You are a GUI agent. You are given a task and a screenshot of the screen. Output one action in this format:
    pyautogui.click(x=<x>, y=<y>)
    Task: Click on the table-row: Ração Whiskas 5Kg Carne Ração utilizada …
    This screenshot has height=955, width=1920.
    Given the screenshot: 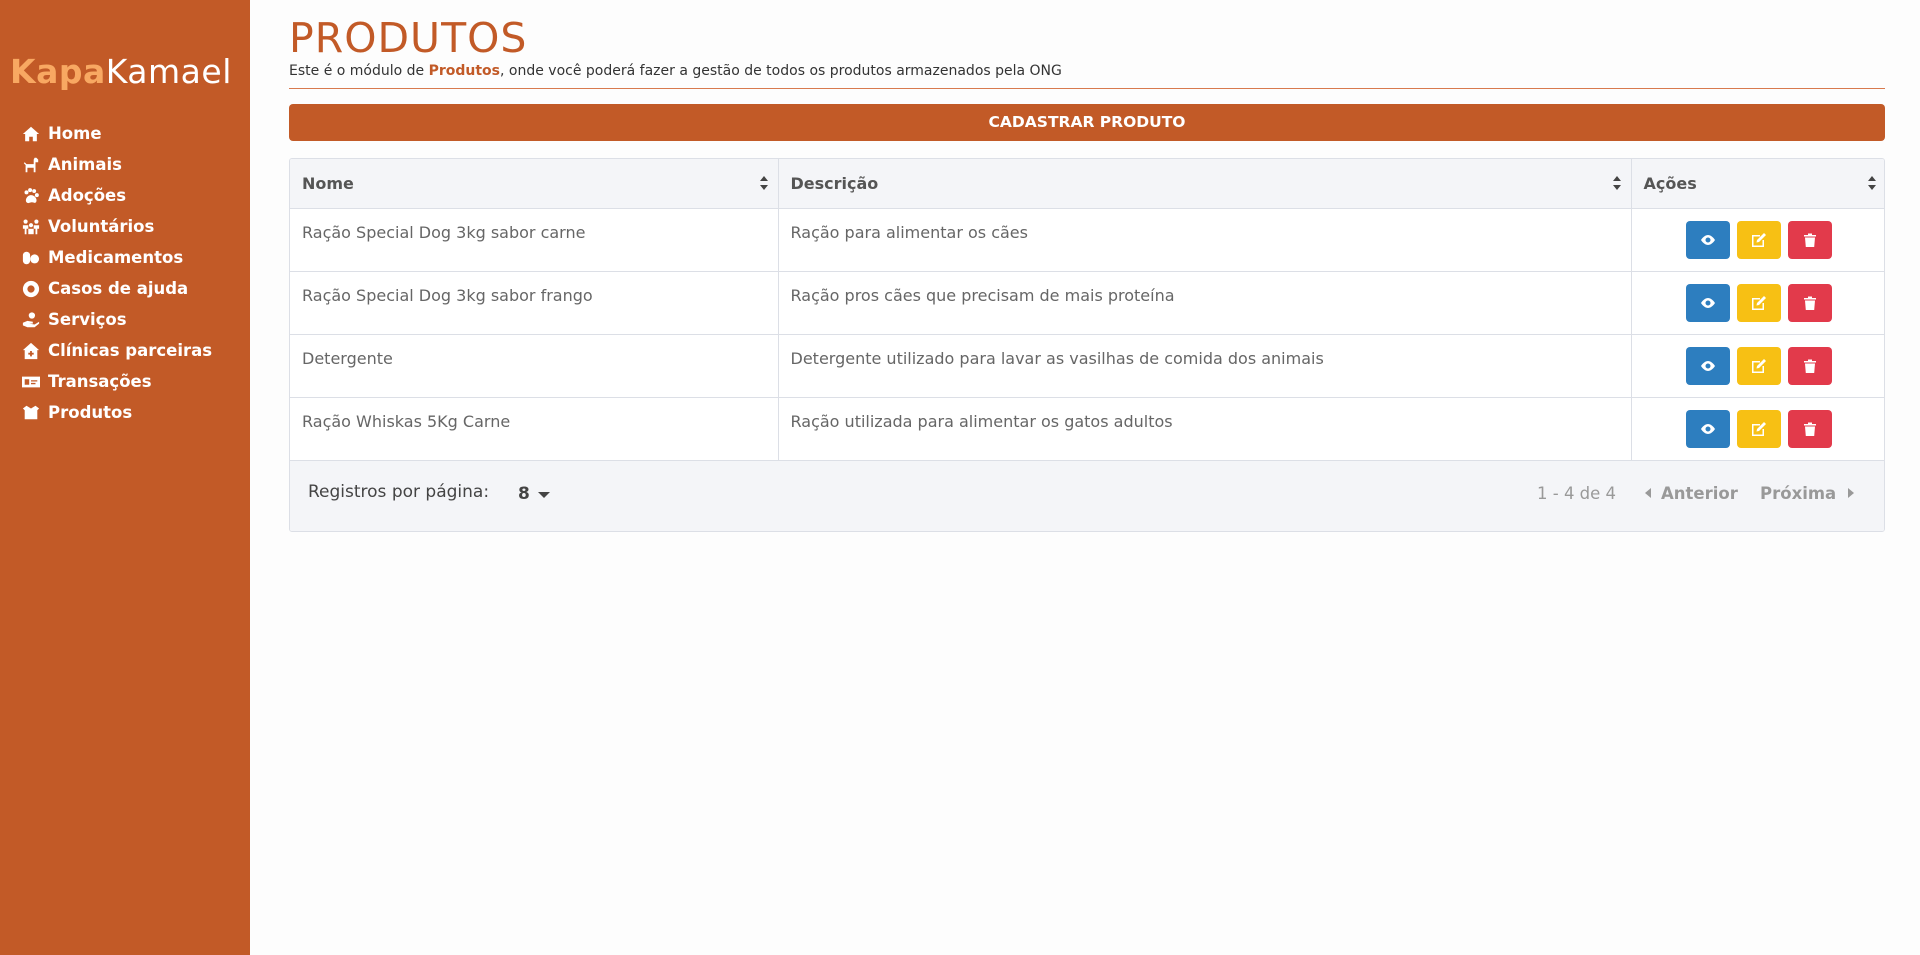 What is the action you would take?
    pyautogui.click(x=1087, y=429)
    